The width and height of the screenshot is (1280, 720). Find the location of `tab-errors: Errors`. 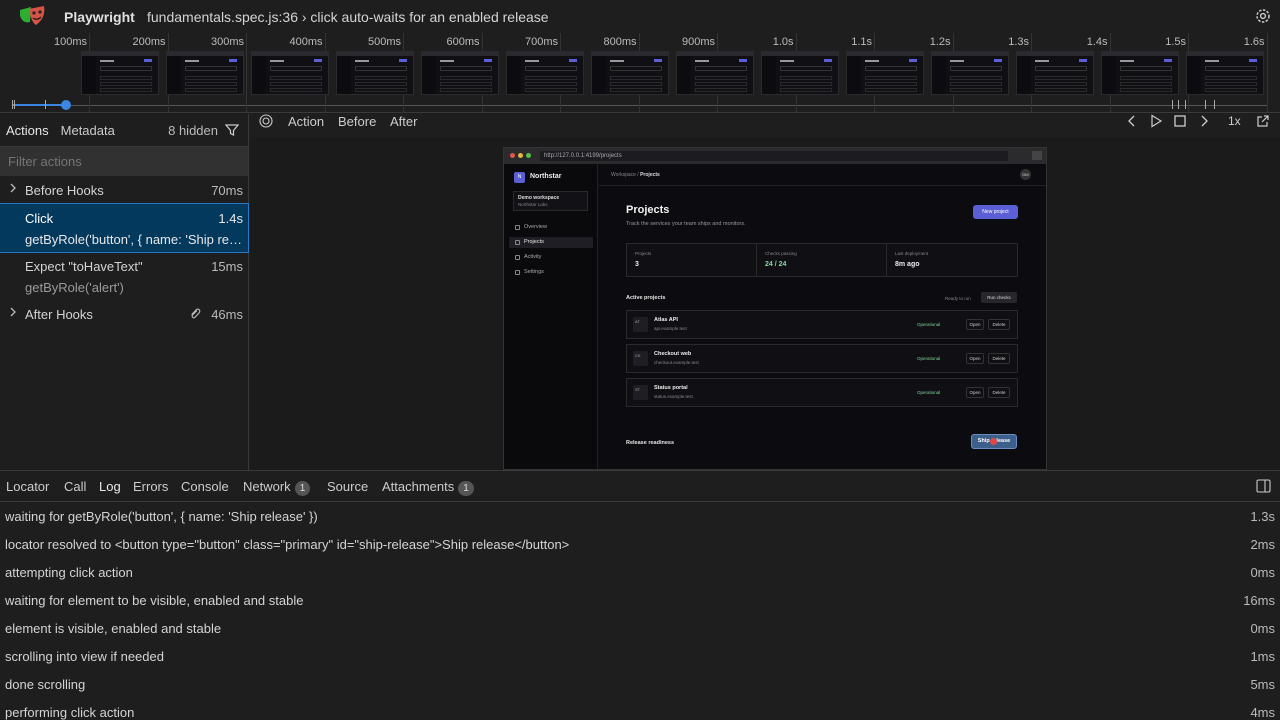

tab-errors: Errors is located at coordinates (150, 486).